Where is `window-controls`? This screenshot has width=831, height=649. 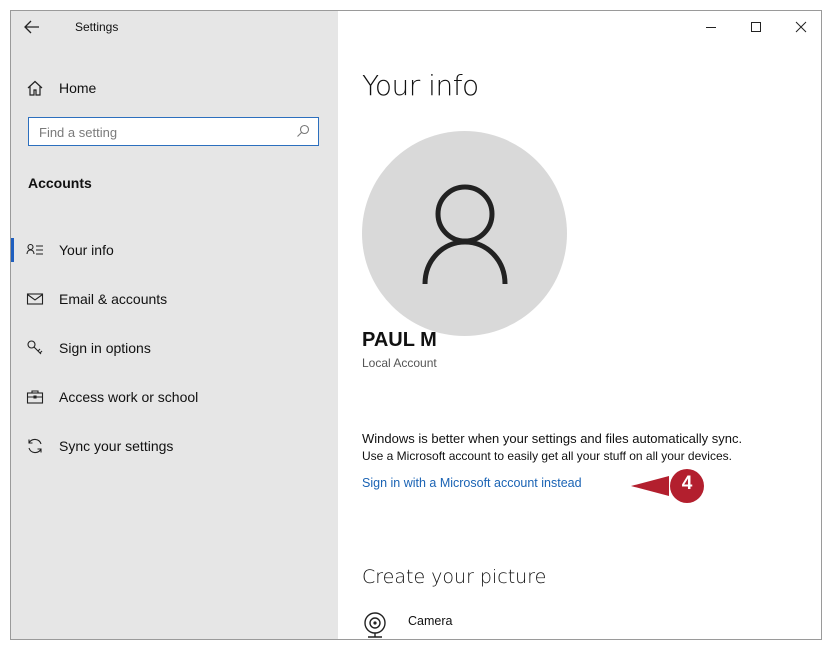
window-controls is located at coordinates (754, 27).